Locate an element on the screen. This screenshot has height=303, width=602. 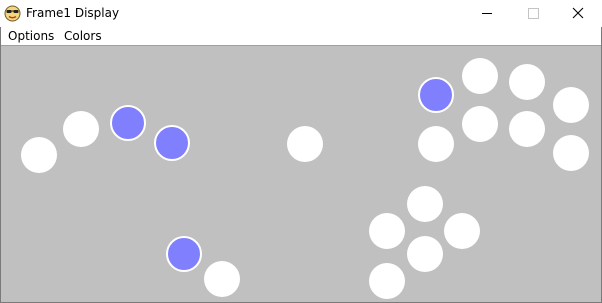
maximize-icon is located at coordinates (533, 13).